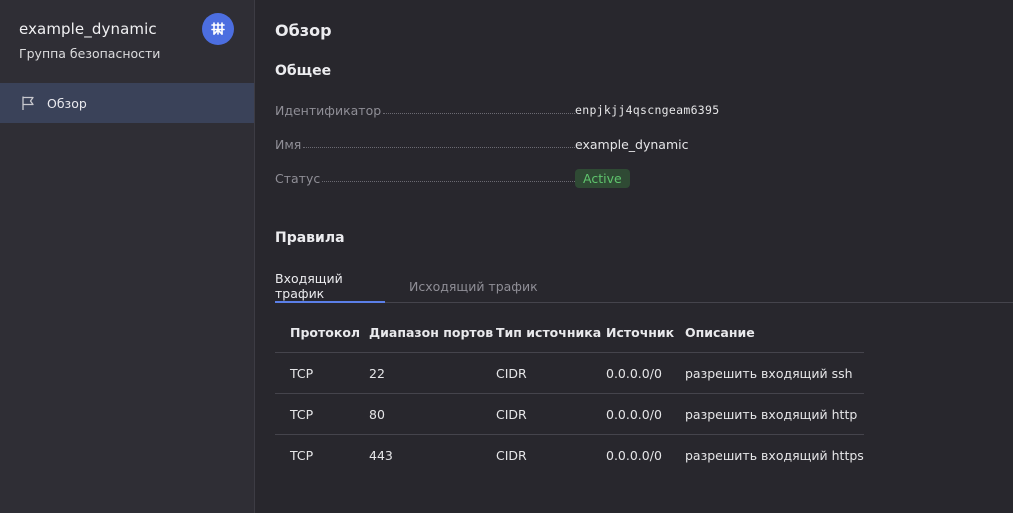 The image size is (1013, 513). Describe the element at coordinates (303, 71) in the screenshot. I see `section-title-general: Общее` at that location.